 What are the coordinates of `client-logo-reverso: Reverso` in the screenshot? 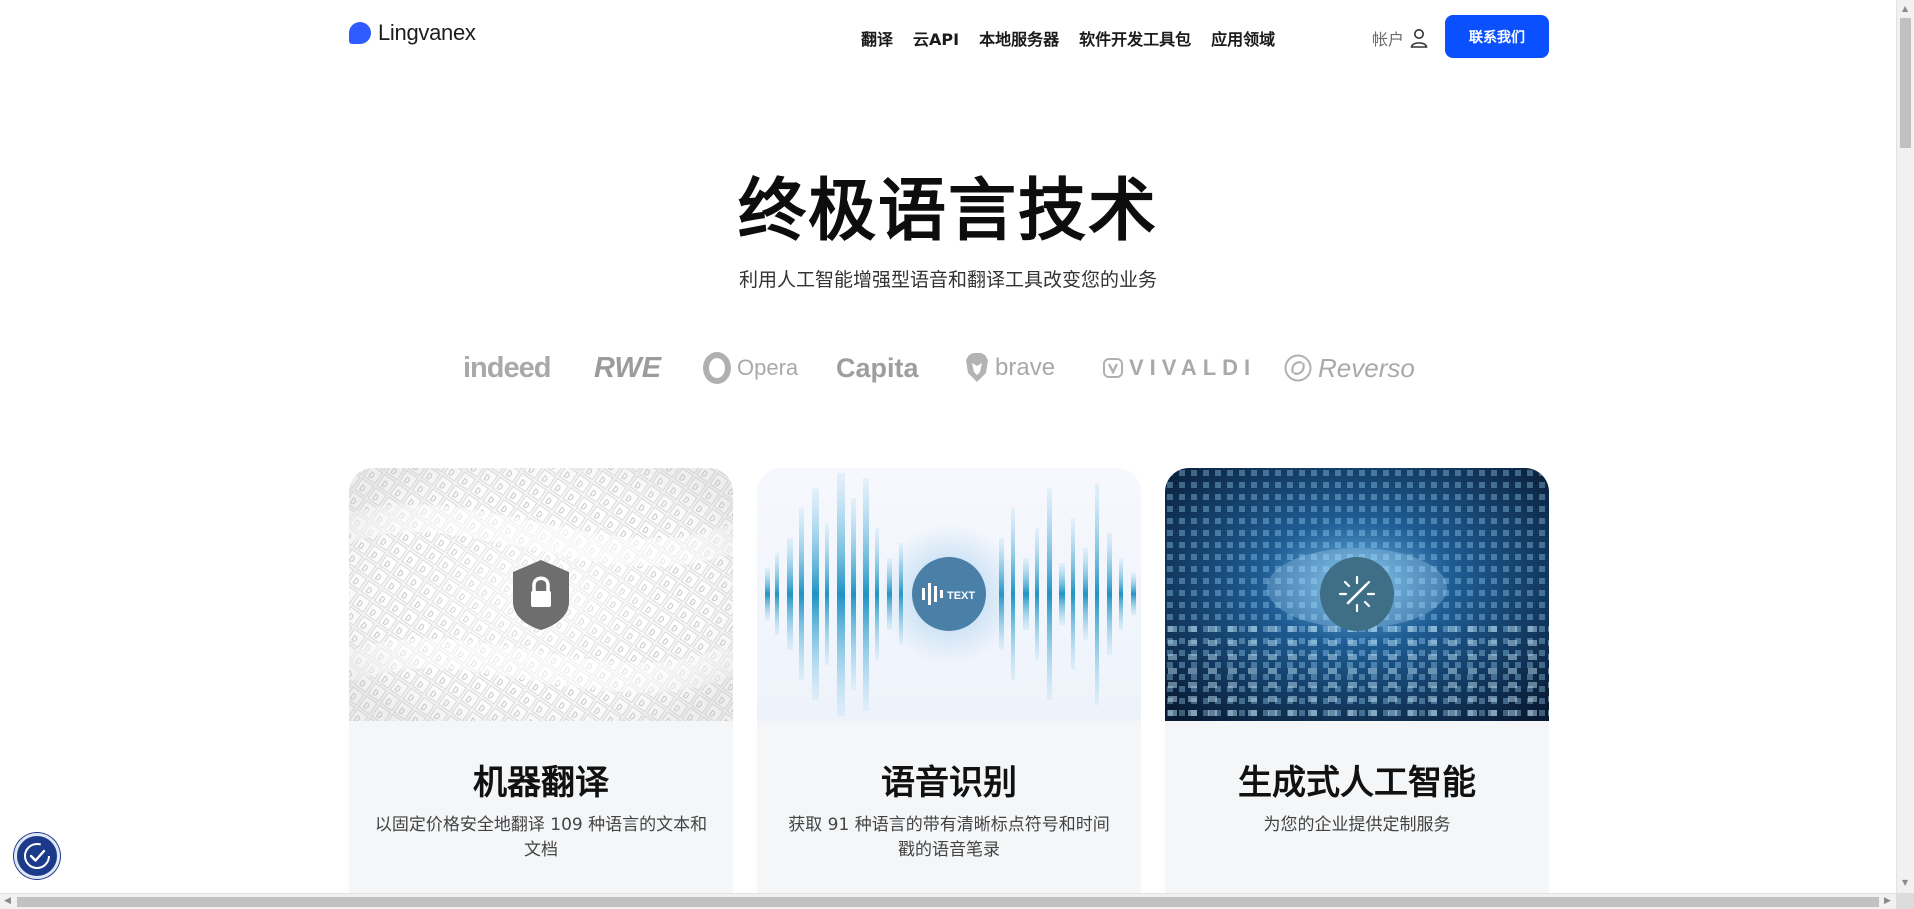 It's located at (1349, 368).